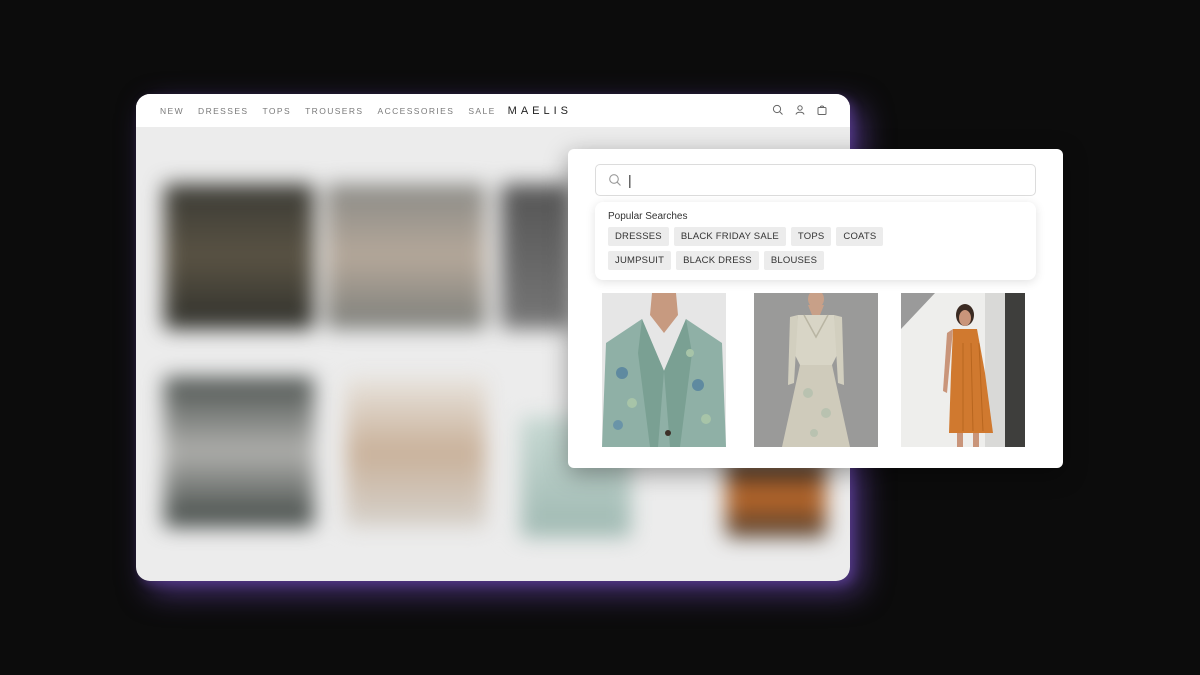 The image size is (1200, 675). What do you see at coordinates (648, 216) in the screenshot?
I see `popular-searches-title: Popular Searches` at bounding box center [648, 216].